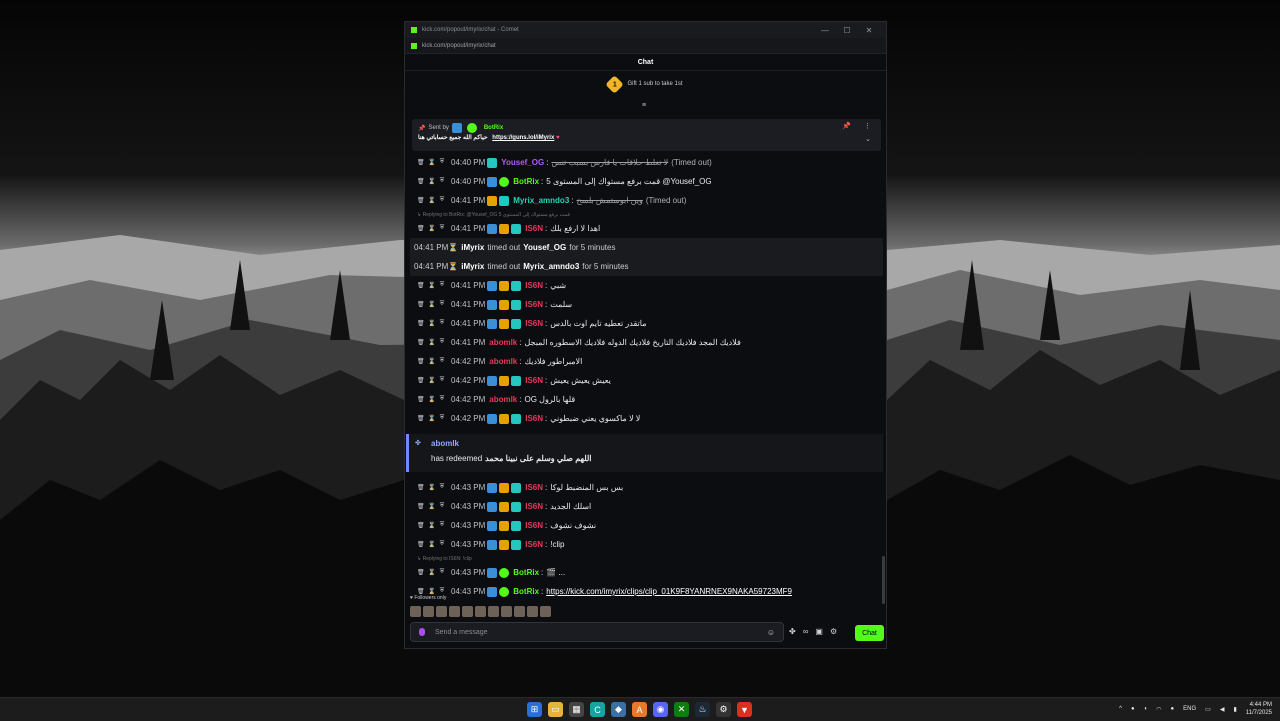 The image size is (1280, 721). What do you see at coordinates (771, 632) in the screenshot?
I see `emoji-picker-icon: ☺` at bounding box center [771, 632].